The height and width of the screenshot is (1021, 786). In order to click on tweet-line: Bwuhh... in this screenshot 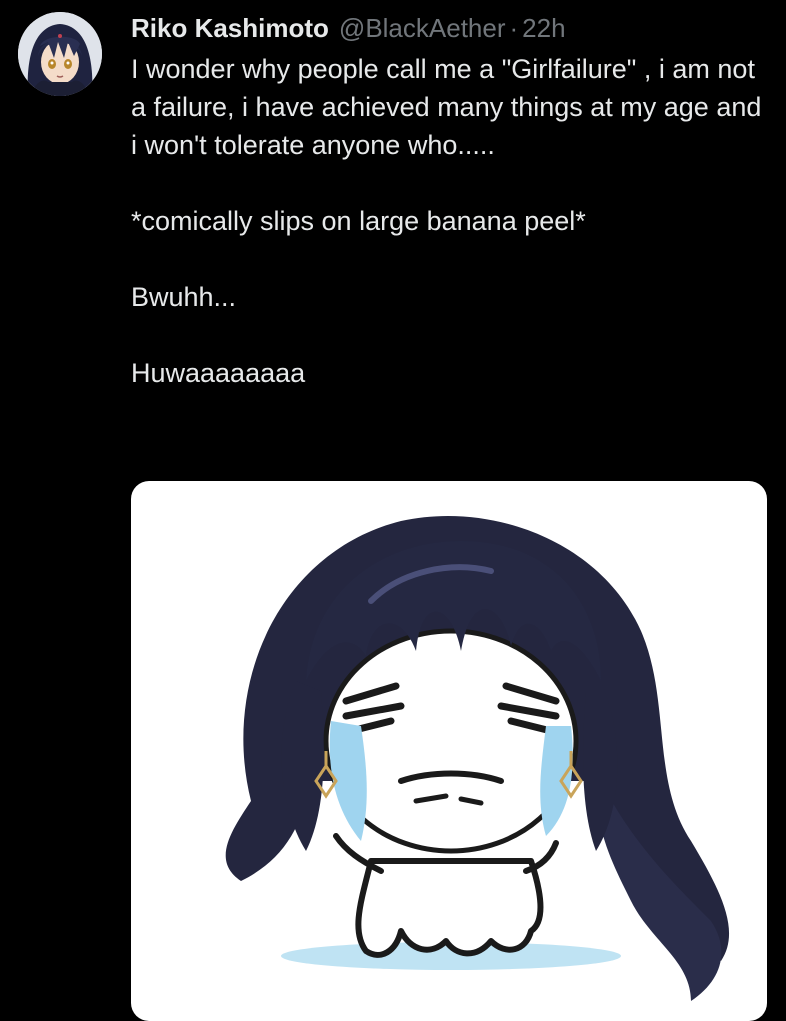, I will do `click(184, 297)`.